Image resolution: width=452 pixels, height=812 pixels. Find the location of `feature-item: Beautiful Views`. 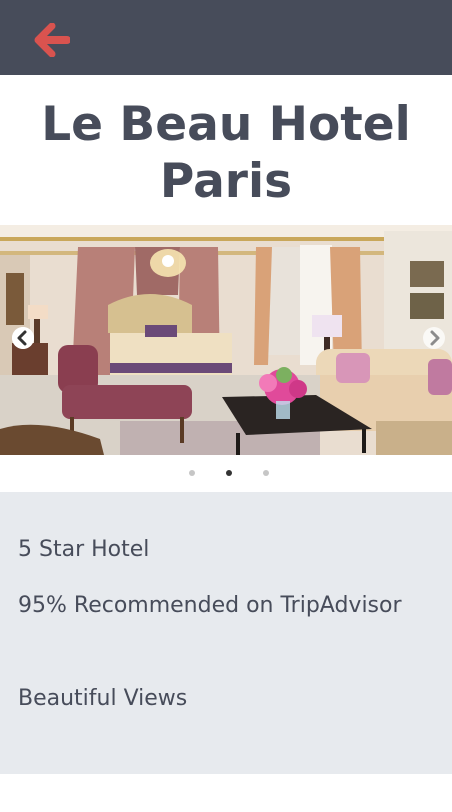

feature-item: Beautiful Views is located at coordinates (103, 698).